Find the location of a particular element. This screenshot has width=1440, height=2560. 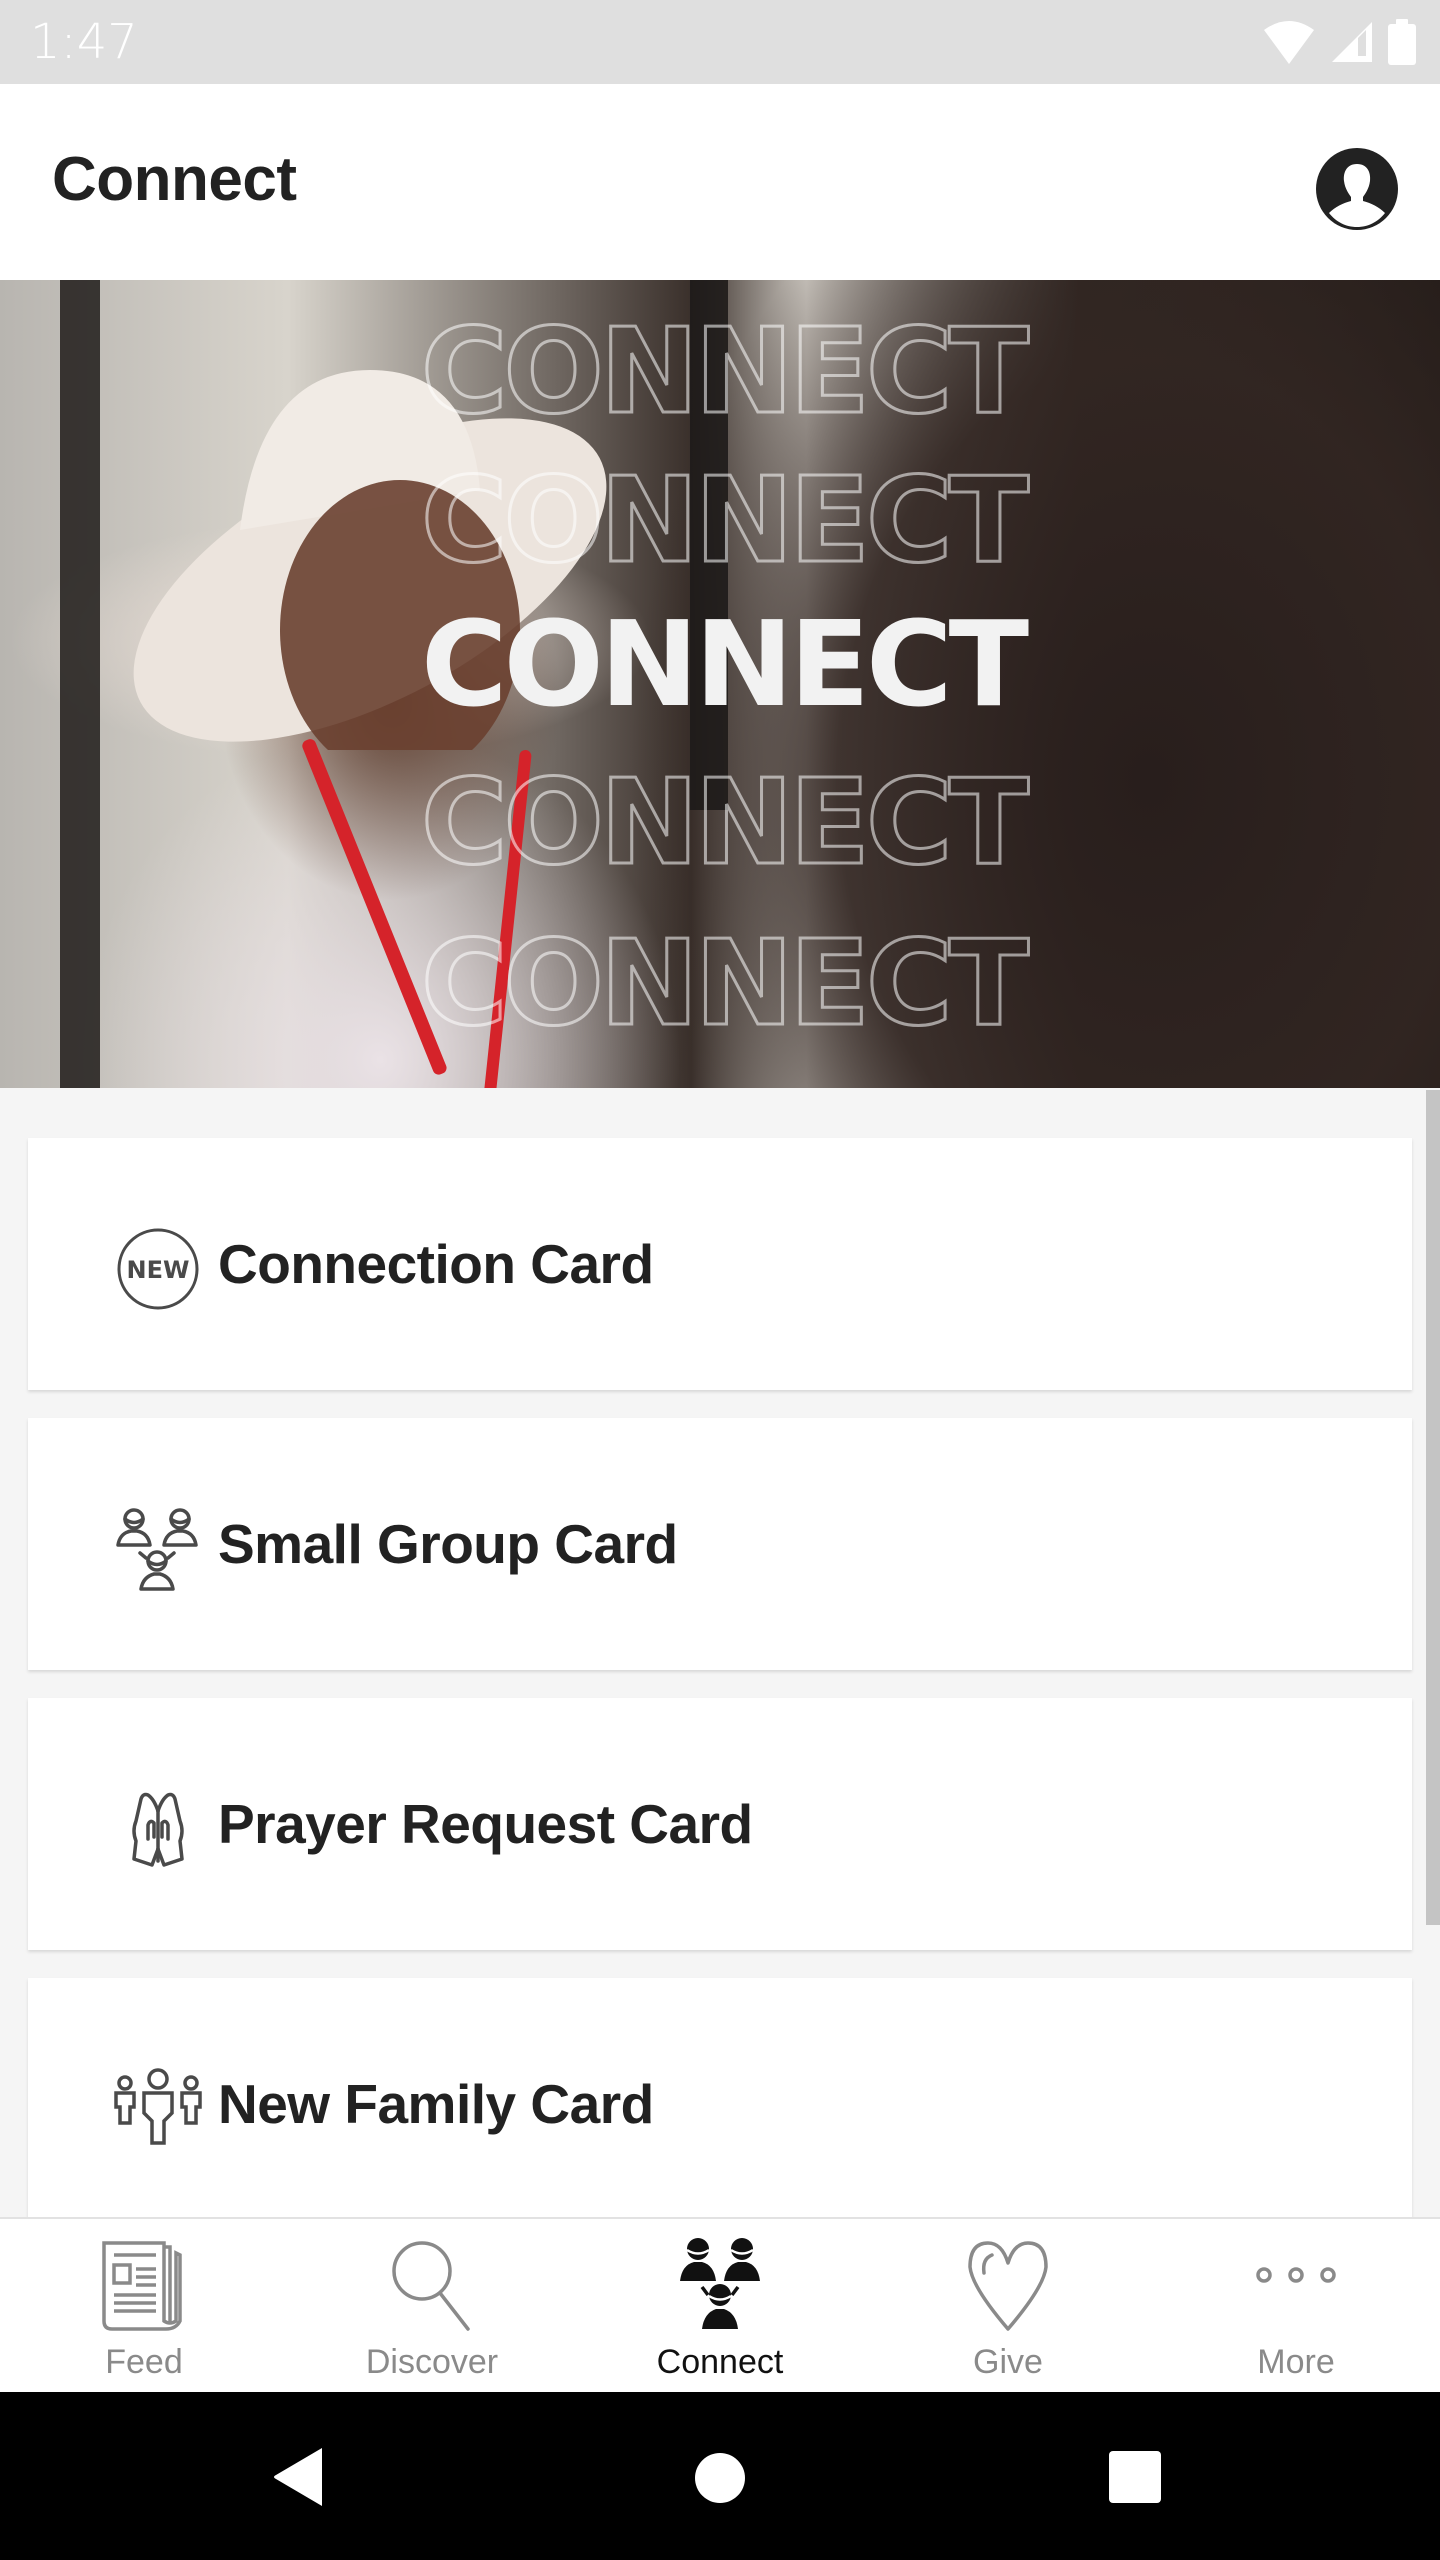

card-label: Small Group Card is located at coordinates (448, 1544).